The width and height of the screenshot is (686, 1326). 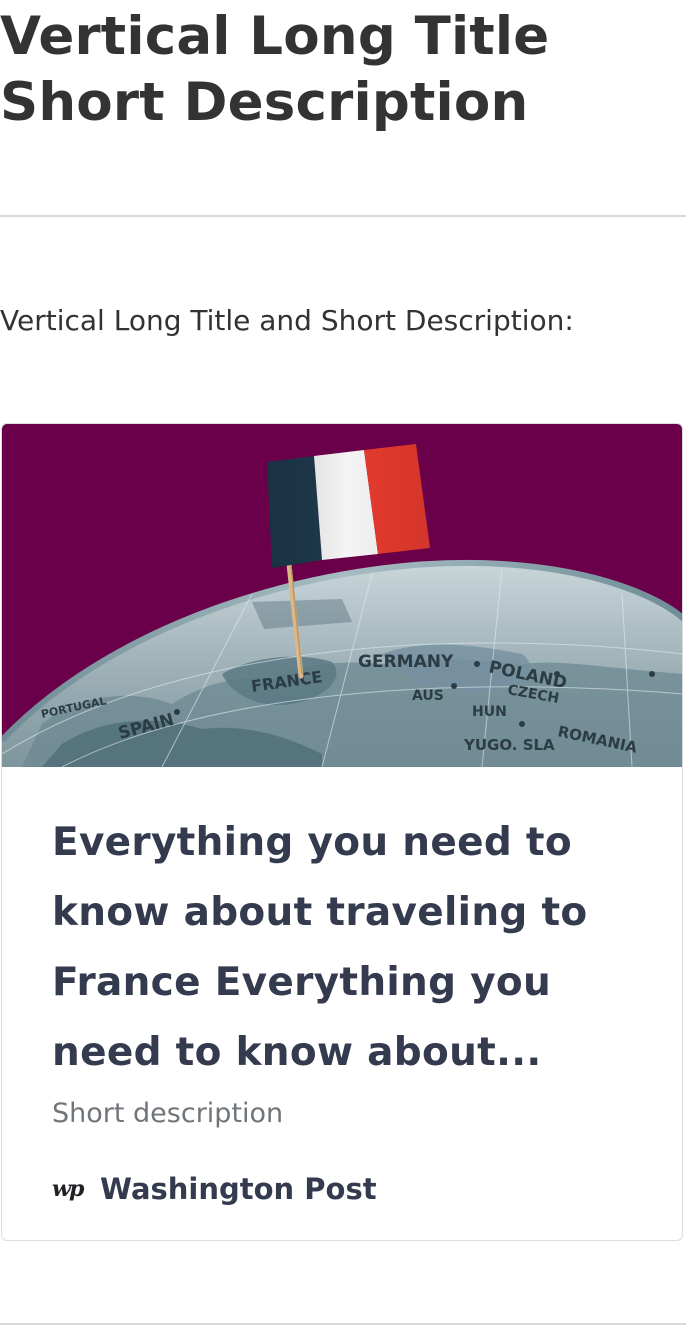 I want to click on page-title: Vertical Long Title Short Description, so click(x=275, y=69).